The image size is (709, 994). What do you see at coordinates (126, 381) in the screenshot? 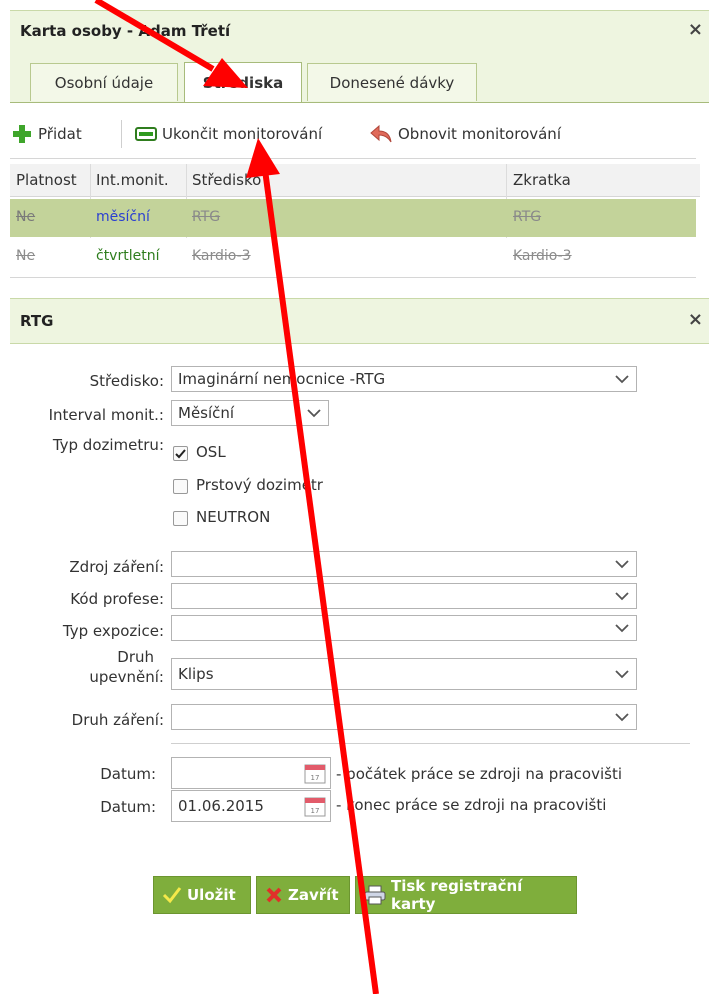
I see `stredisko-label: Středisko:` at bounding box center [126, 381].